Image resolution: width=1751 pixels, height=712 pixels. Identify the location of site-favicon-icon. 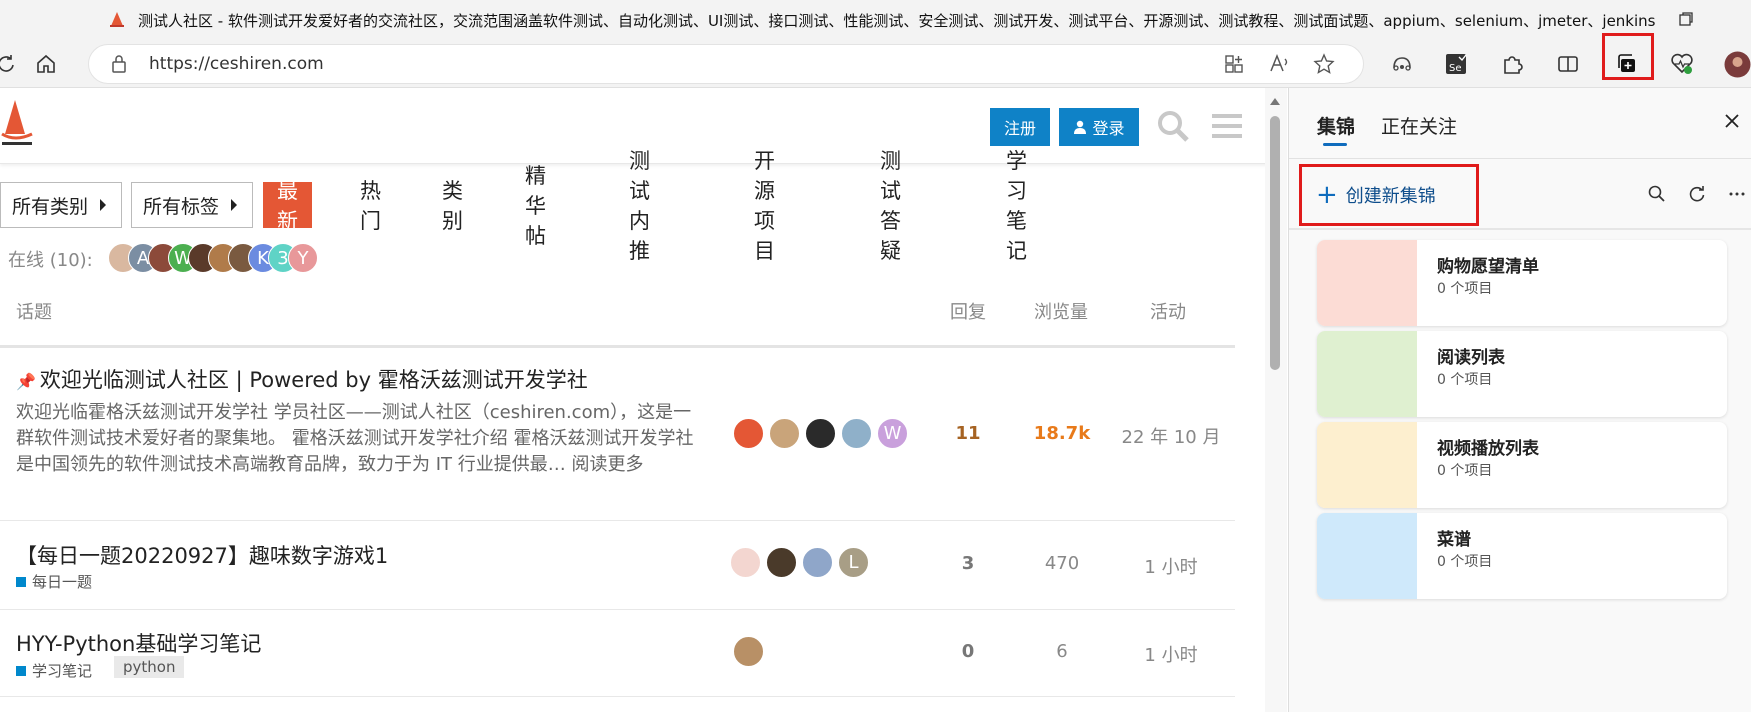
(117, 19).